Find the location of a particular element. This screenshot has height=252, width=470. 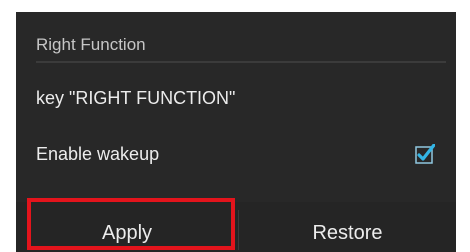

restore-button: Restore is located at coordinates (347, 227).